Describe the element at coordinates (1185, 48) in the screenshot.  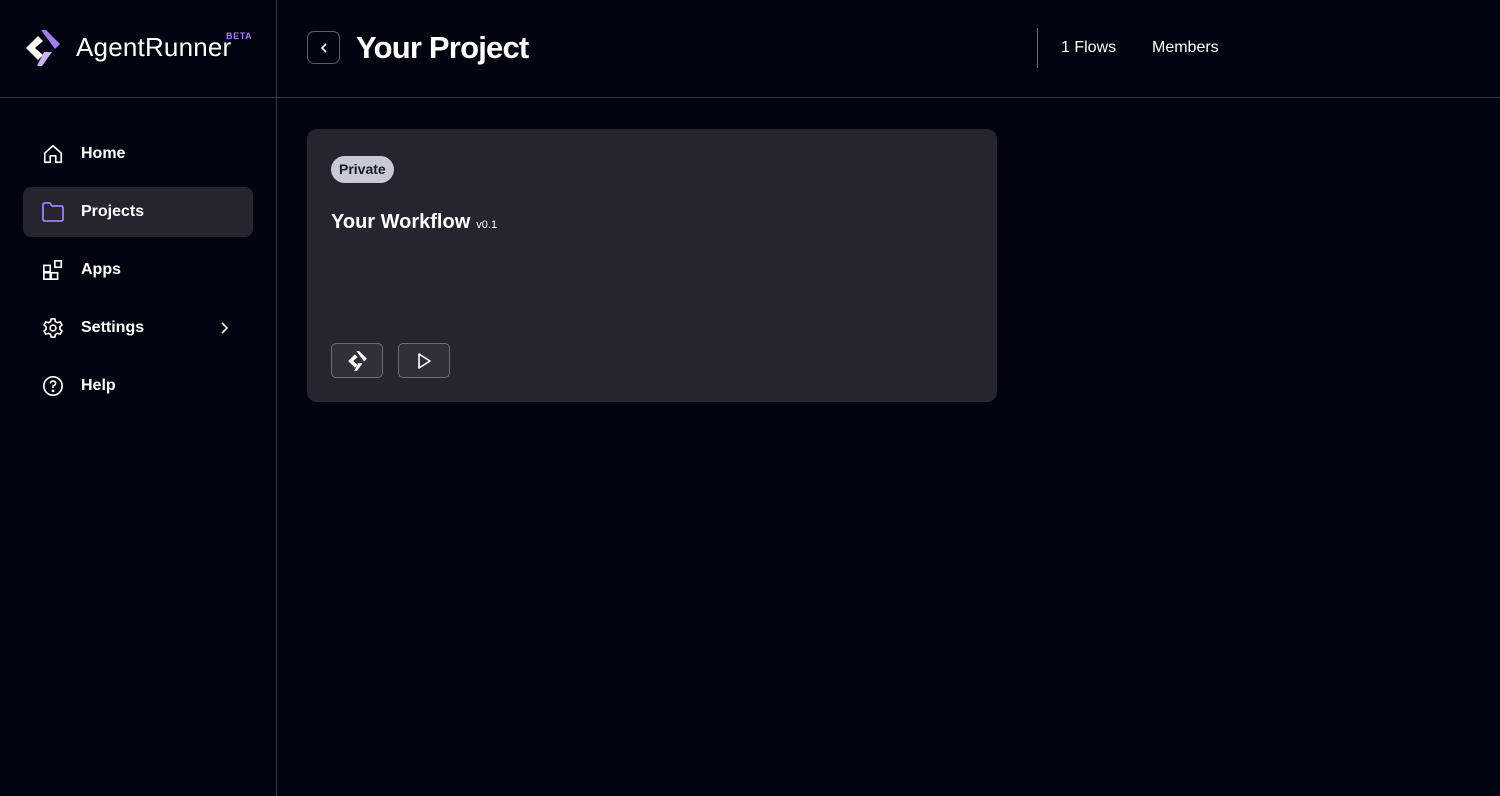
I see `members-tab: Members` at that location.